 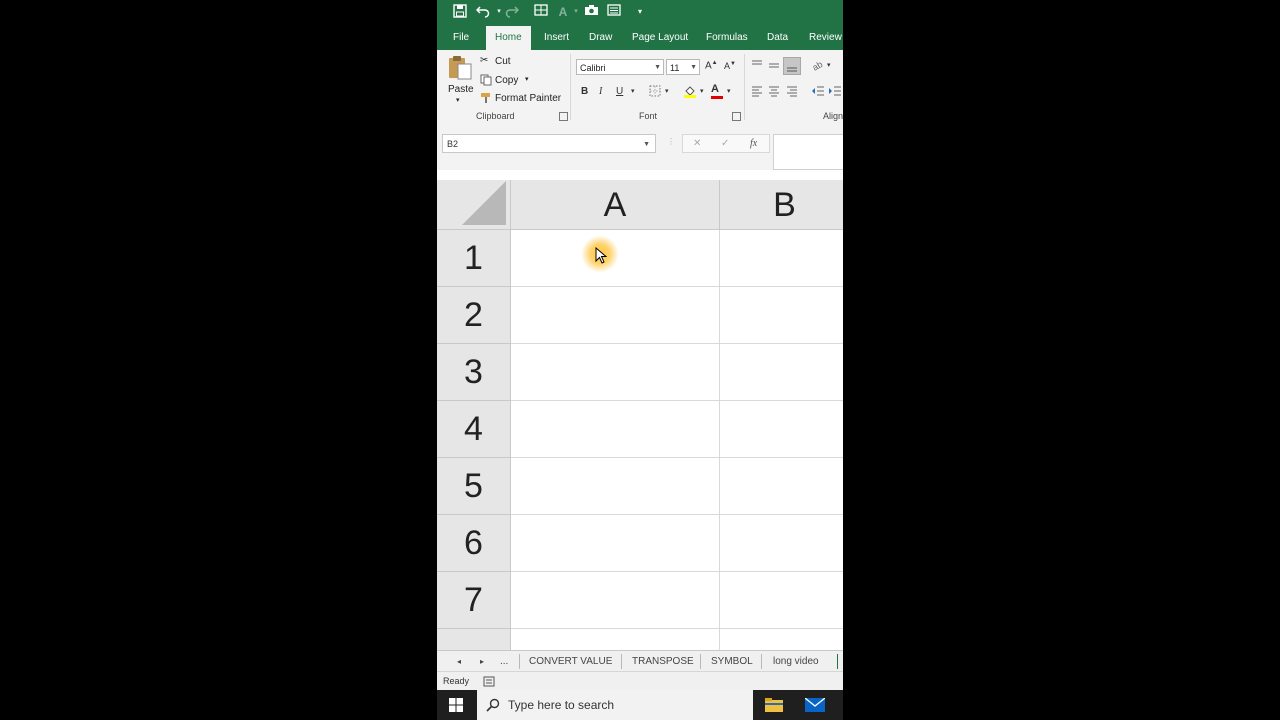 I want to click on cell-a7, so click(x=615, y=600).